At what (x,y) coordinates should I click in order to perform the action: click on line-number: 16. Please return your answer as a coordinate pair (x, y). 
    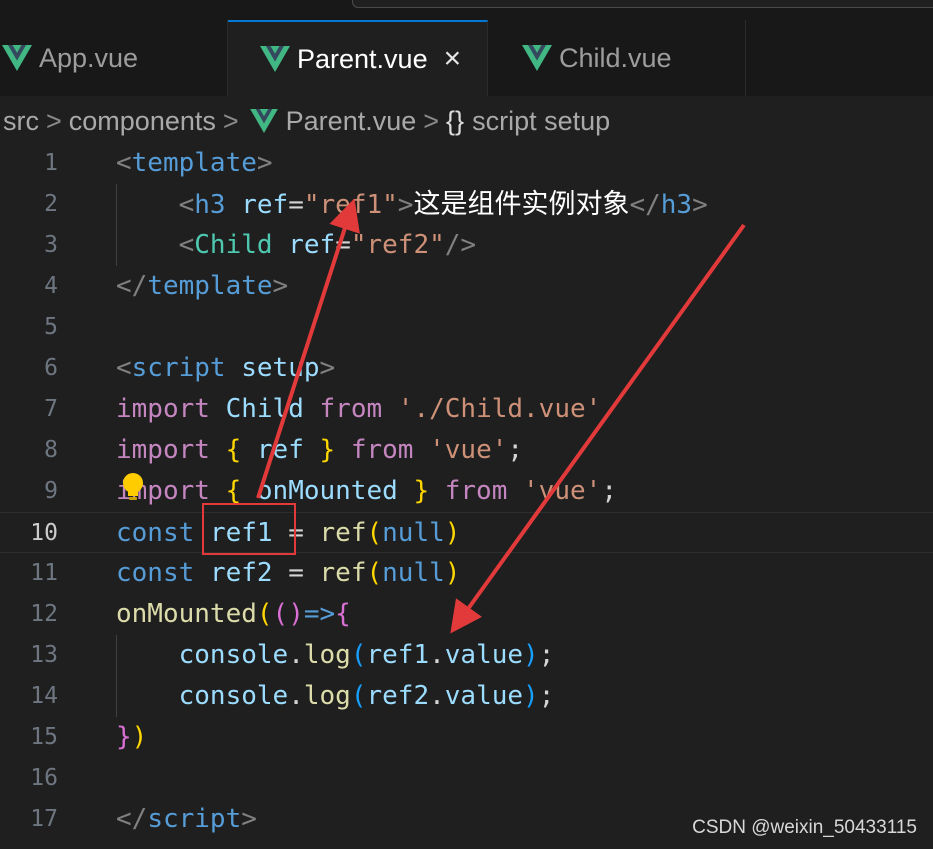
    Looking at the image, I should click on (44, 778).